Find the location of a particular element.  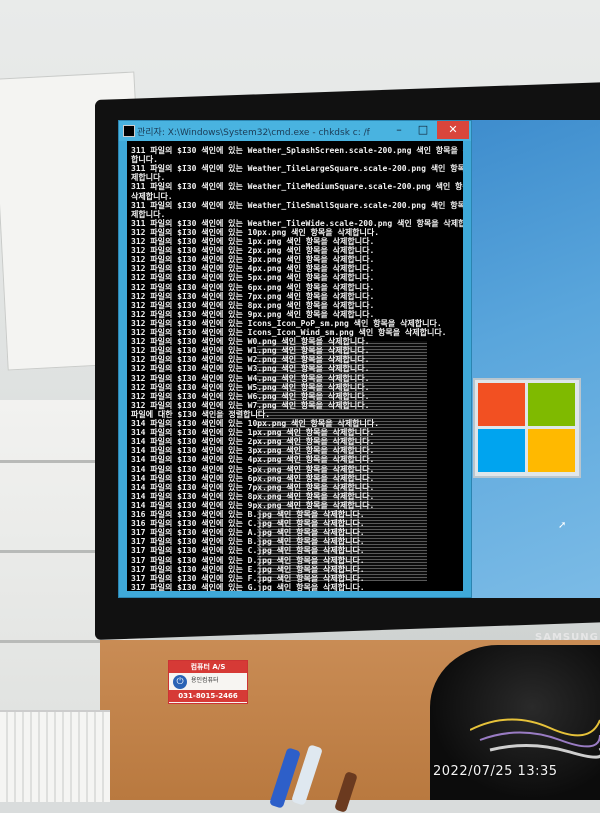

close-button: ✕ is located at coordinates (453, 130).